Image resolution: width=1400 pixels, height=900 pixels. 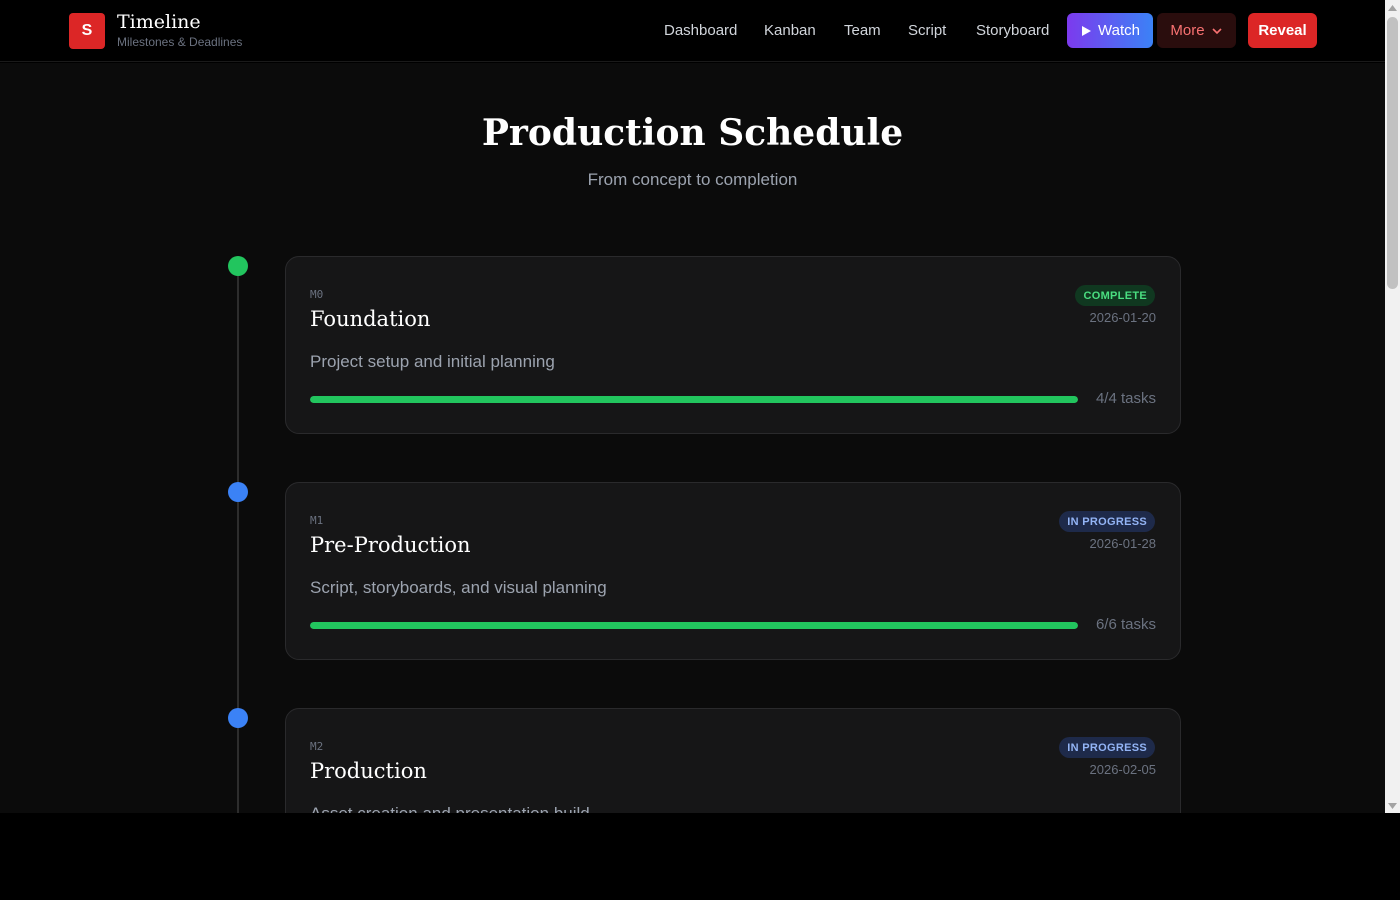 What do you see at coordinates (159, 22) in the screenshot?
I see `app-title: Timeline` at bounding box center [159, 22].